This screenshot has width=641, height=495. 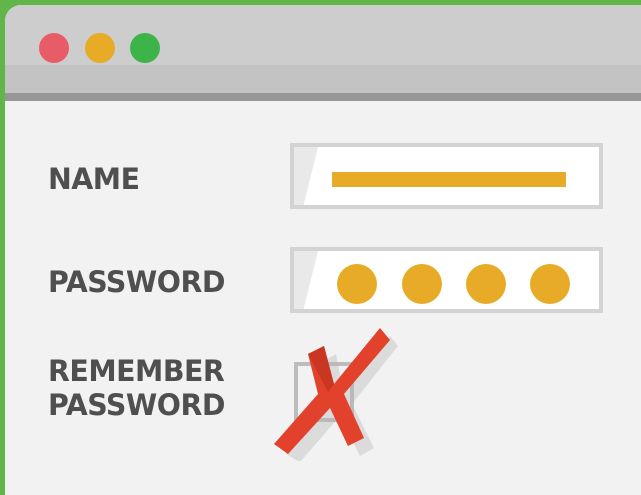 I want to click on name-value-bar, so click(x=449, y=179).